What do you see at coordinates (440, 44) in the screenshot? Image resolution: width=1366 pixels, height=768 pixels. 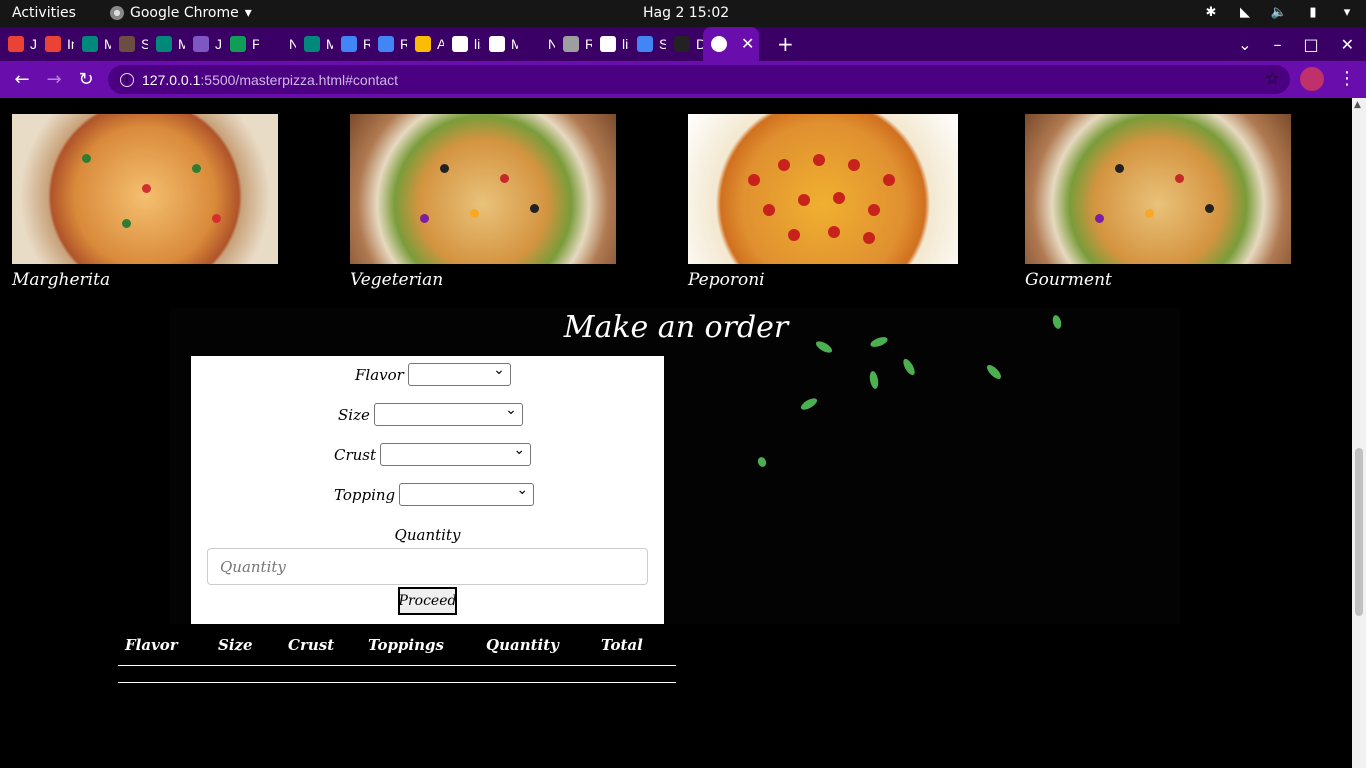 I see `tab-label: Ac` at bounding box center [440, 44].